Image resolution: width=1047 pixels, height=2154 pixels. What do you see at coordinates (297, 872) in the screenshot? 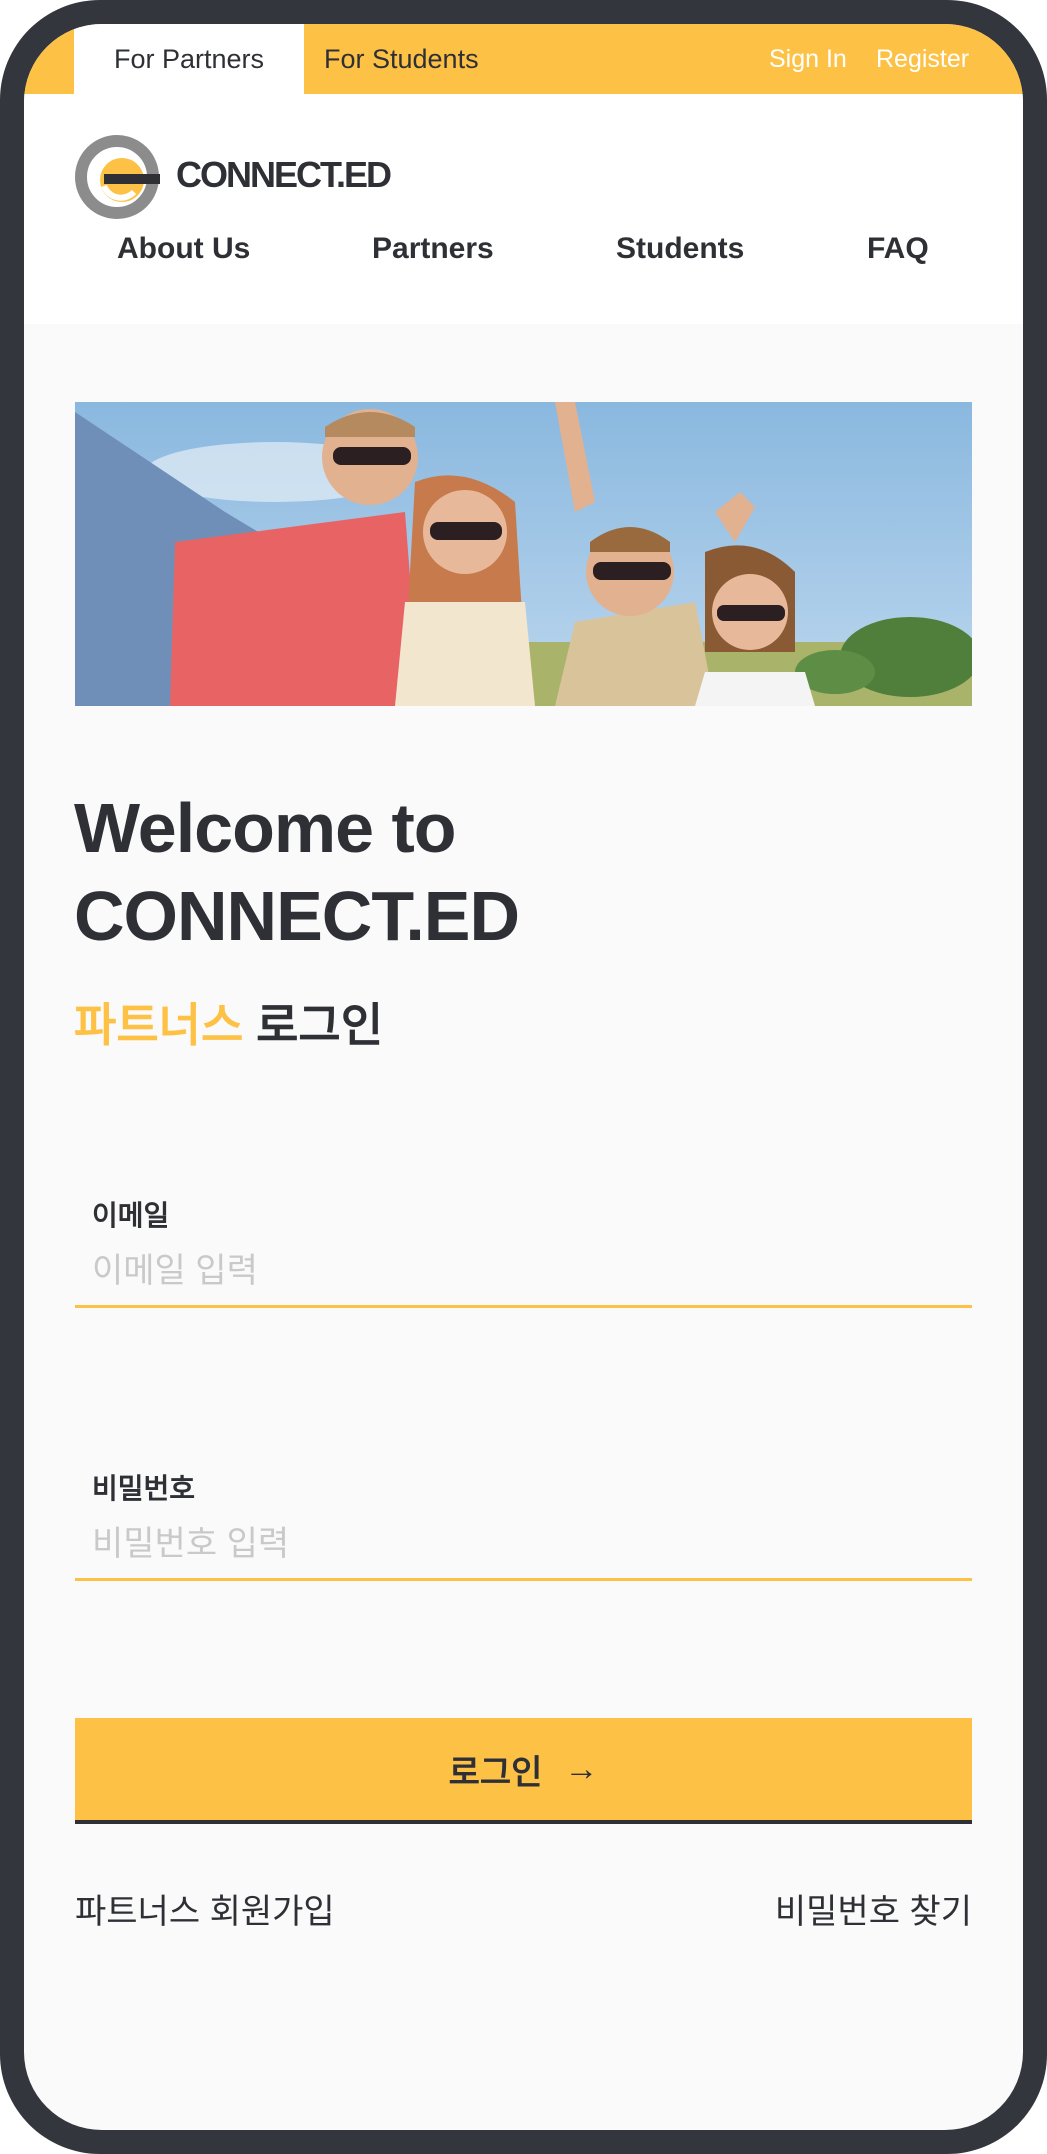
I see `page-title: Welcome to CONNECT.ED` at bounding box center [297, 872].